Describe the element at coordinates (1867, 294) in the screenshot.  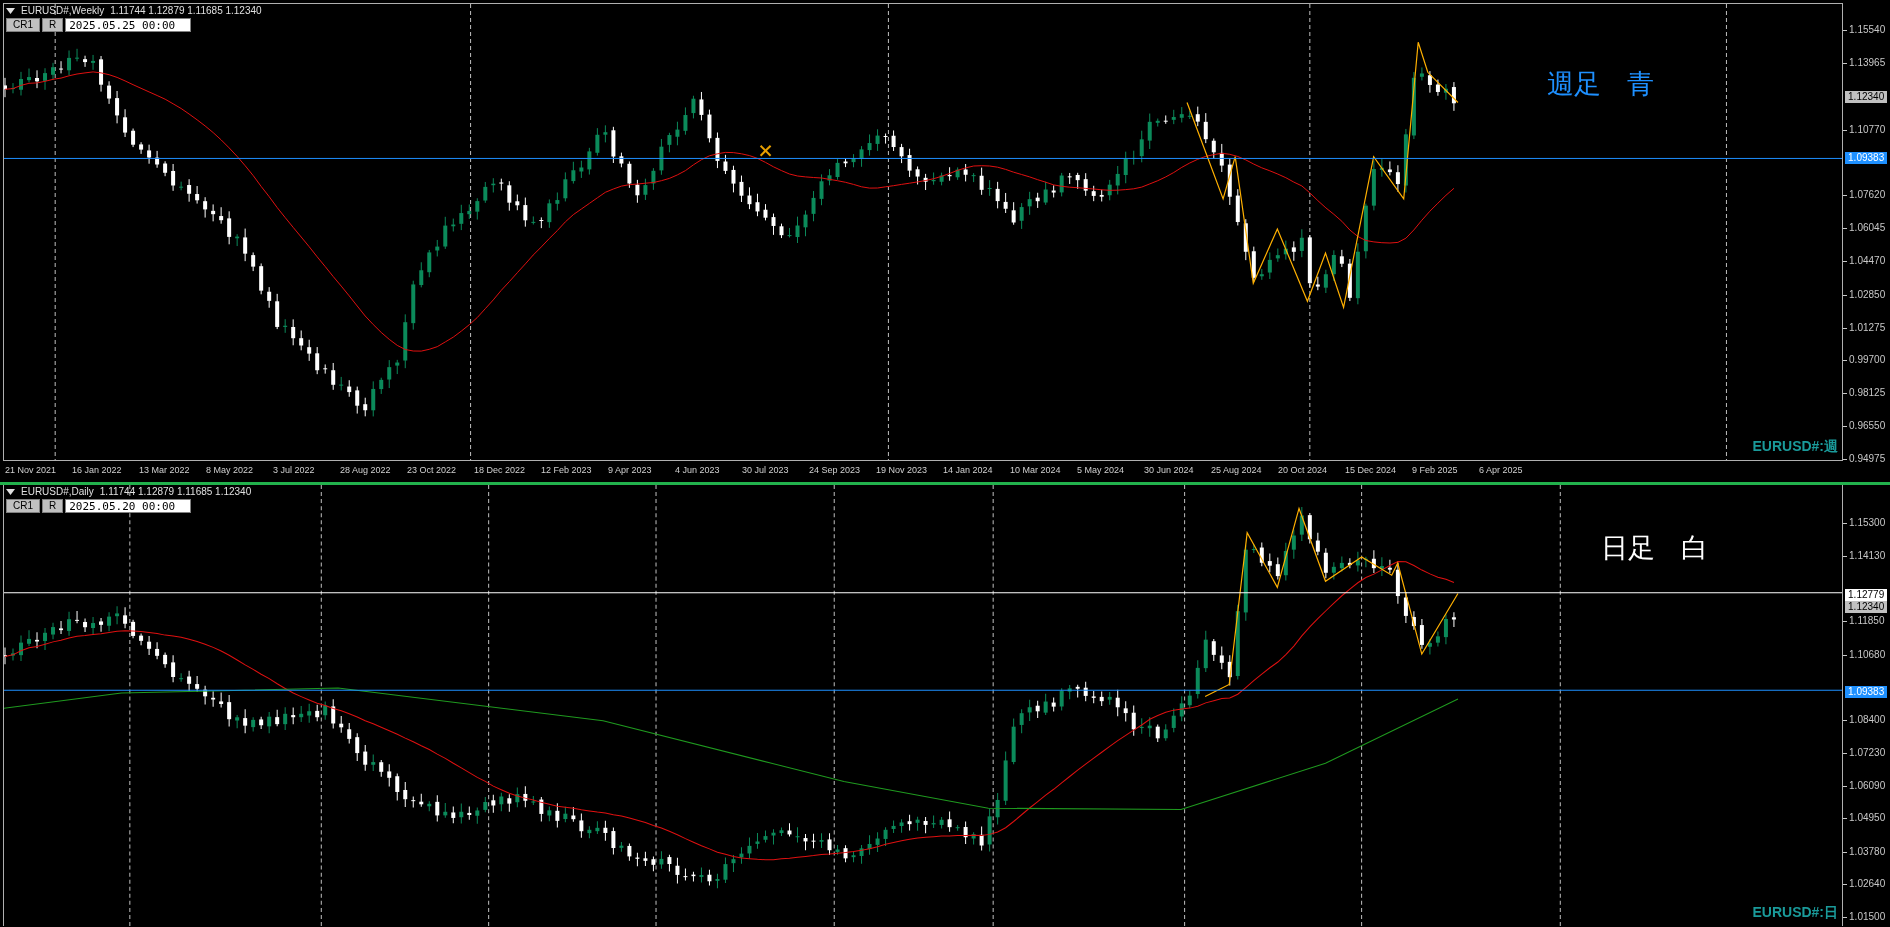
I see `price-label: 1.02850` at that location.